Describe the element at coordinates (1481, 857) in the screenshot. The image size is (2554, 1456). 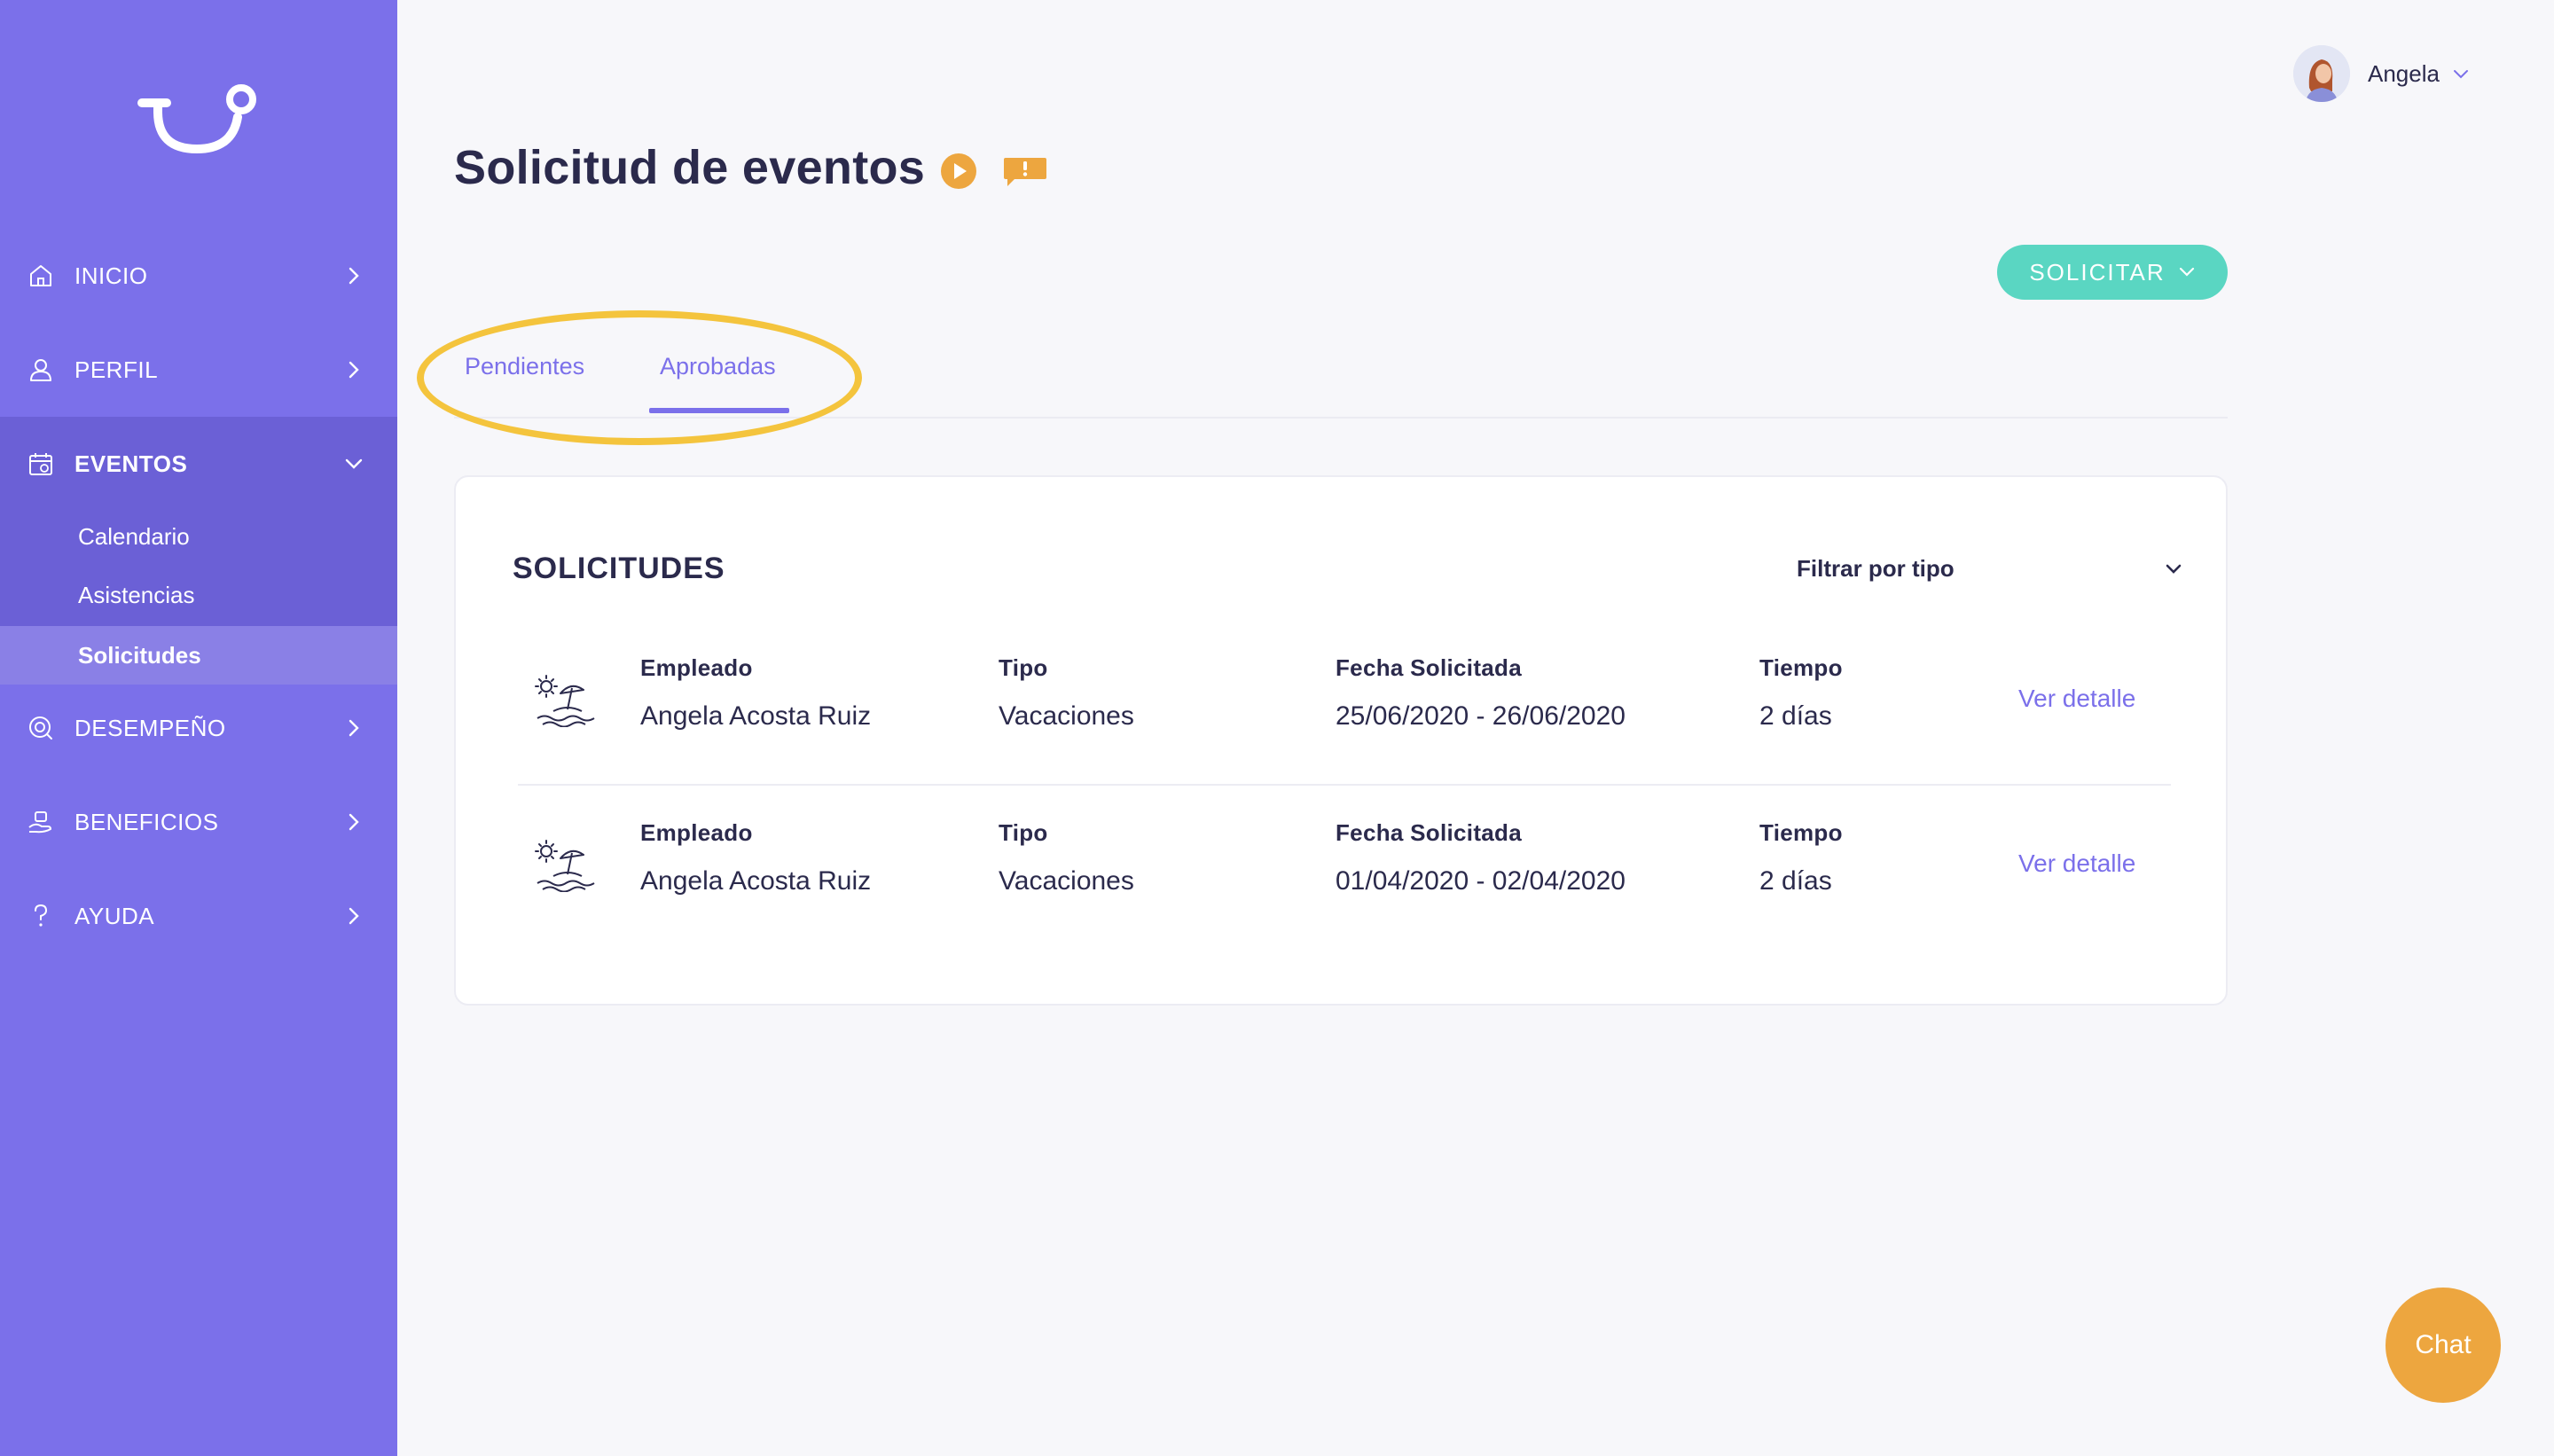
I see `date-cell: Fecha Solicitada 01/04/2020 - 02/04/2020` at that location.